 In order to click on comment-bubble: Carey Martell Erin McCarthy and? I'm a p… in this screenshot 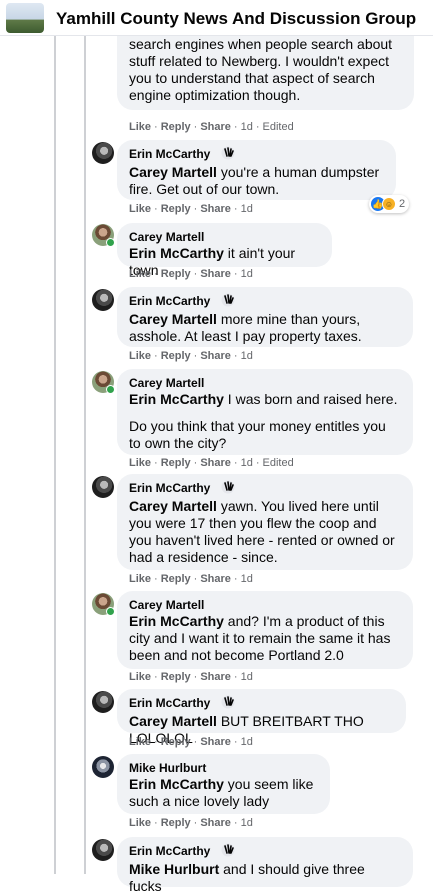, I will do `click(265, 630)`.